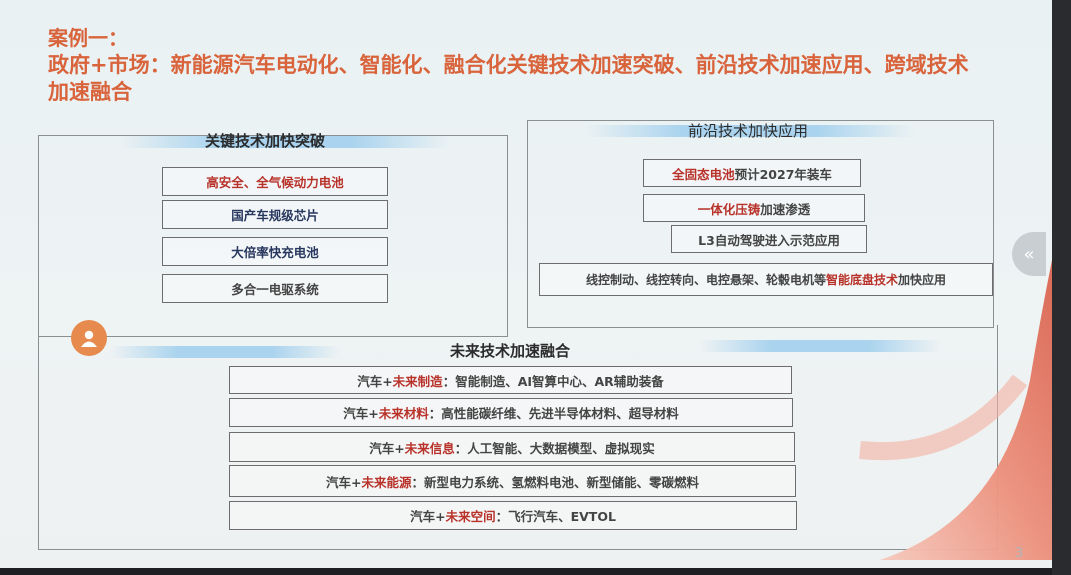 This screenshot has height=575, width=1071. Describe the element at coordinates (275, 251) in the screenshot. I see `key-tech-item: 大倍率快充电池` at that location.